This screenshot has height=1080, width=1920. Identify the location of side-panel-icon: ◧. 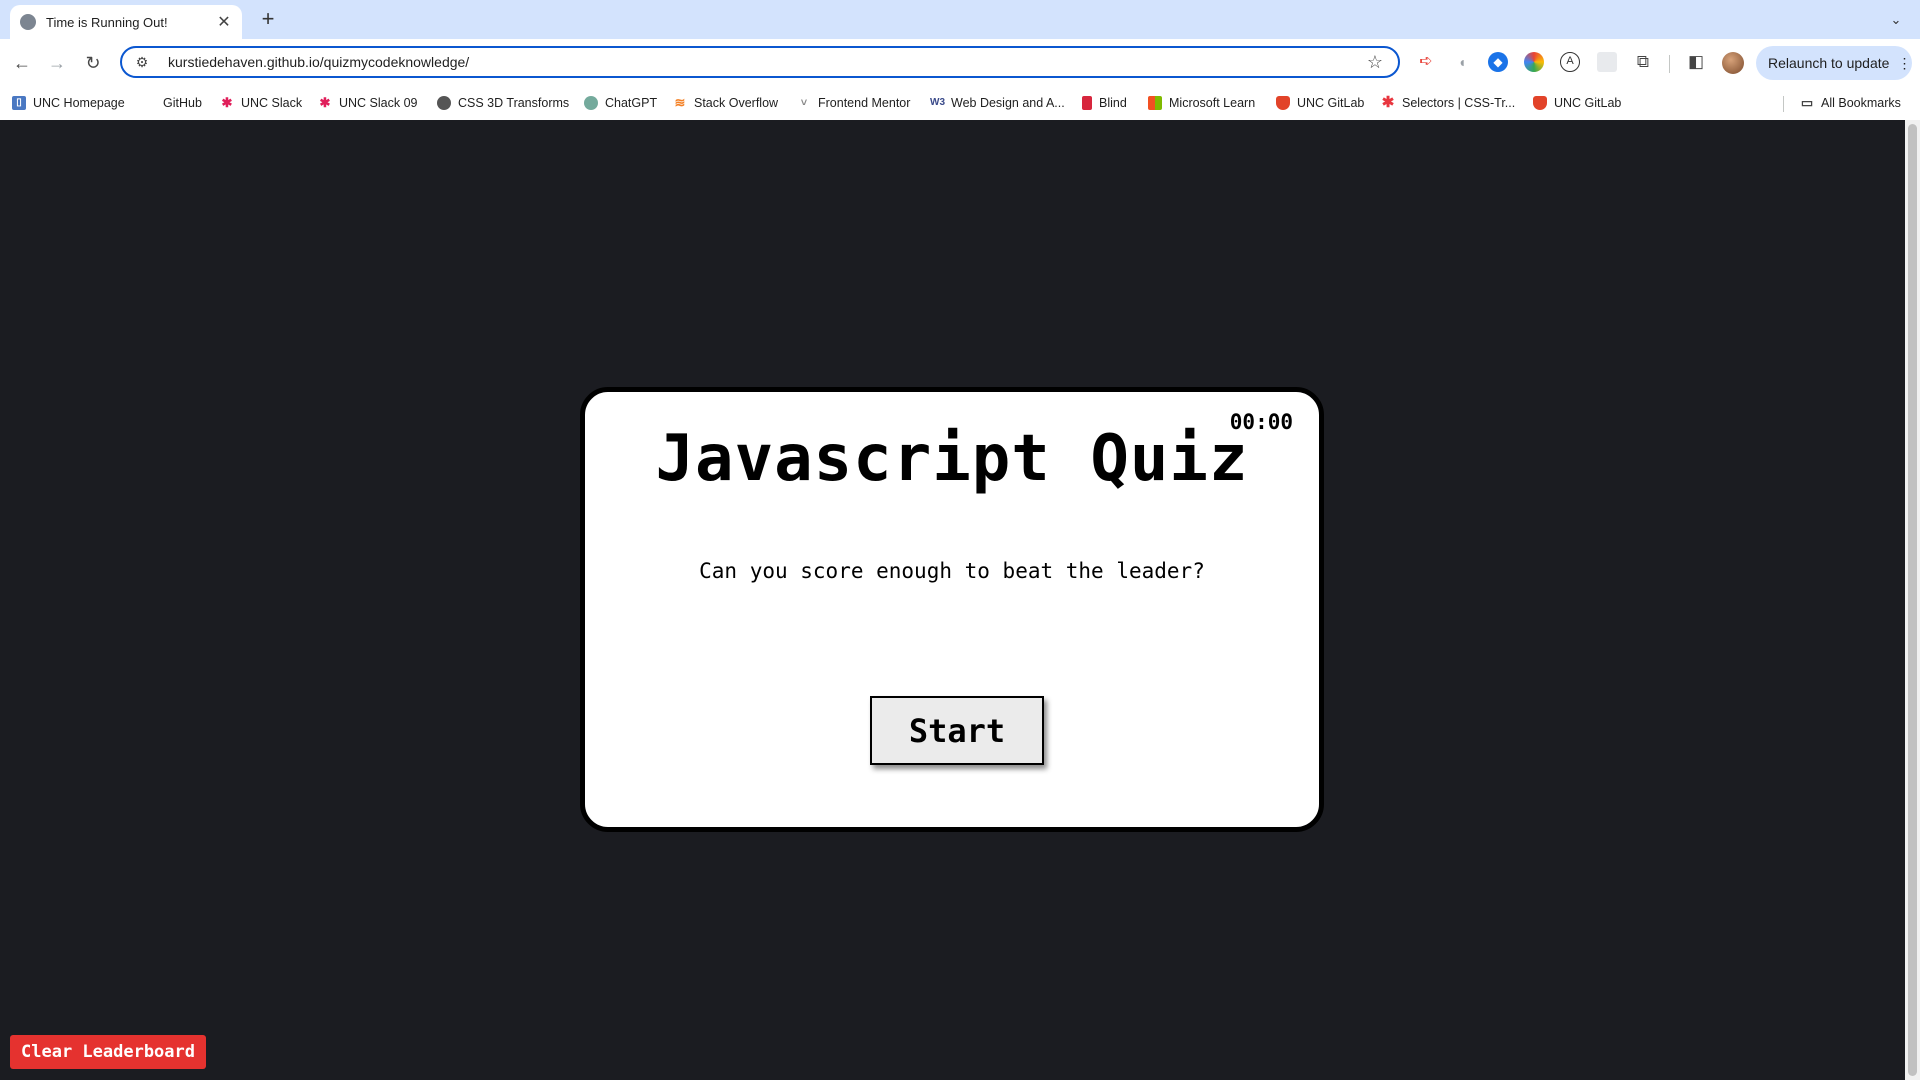
(1696, 62).